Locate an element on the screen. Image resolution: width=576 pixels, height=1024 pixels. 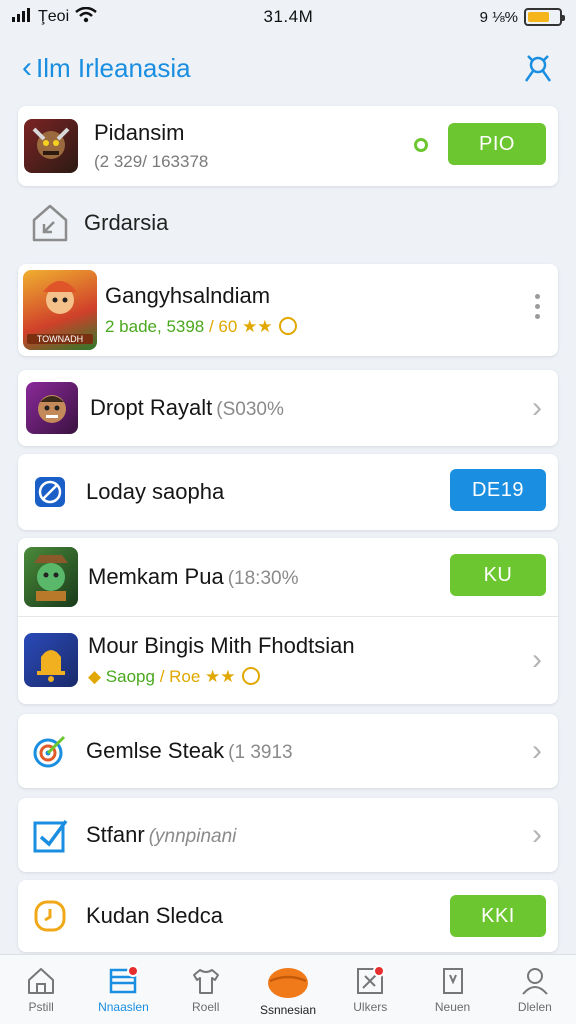
list-item: Memkam Pua (18:30% KU is located at coordinates (288, 577).